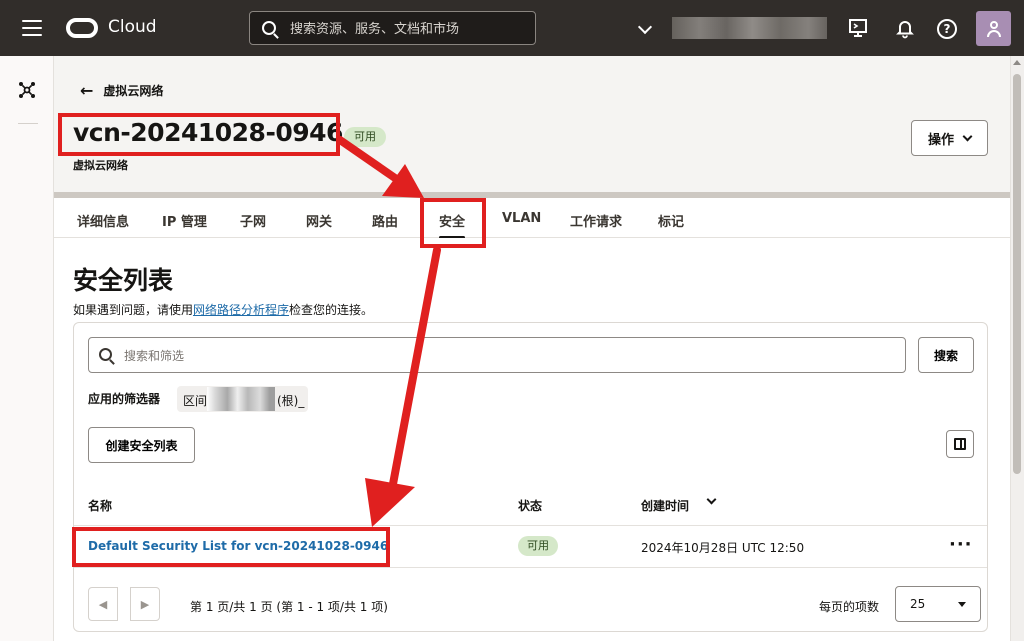  What do you see at coordinates (453, 223) in the screenshot?
I see `annotation-tab-box` at bounding box center [453, 223].